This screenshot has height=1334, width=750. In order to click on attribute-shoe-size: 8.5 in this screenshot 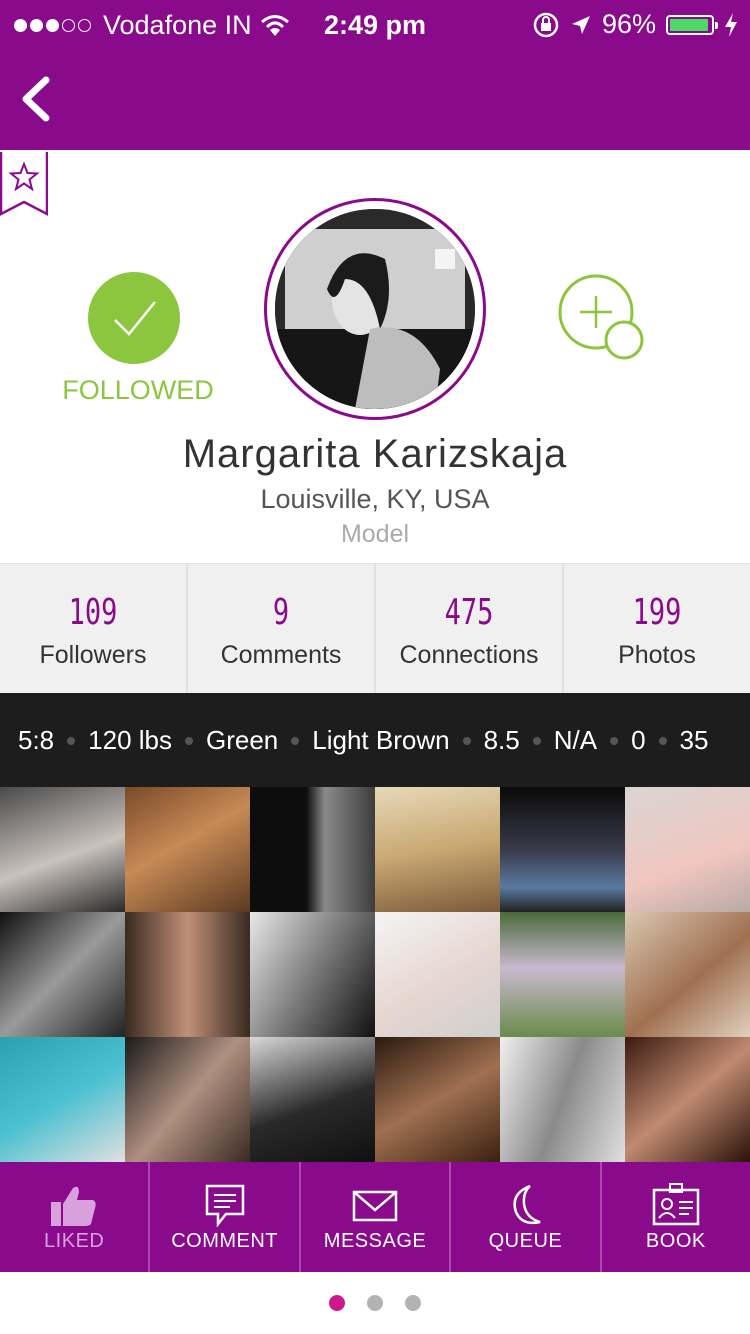, I will do `click(501, 740)`.